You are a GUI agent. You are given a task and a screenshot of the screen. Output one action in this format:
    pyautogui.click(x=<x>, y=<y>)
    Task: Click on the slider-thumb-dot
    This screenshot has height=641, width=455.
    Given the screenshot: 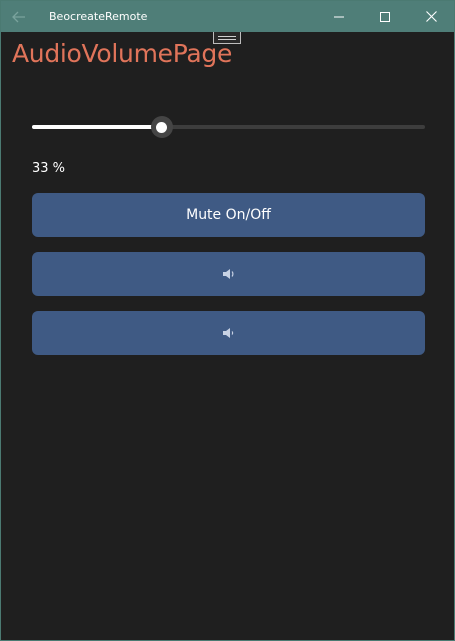 What is the action you would take?
    pyautogui.click(x=162, y=127)
    